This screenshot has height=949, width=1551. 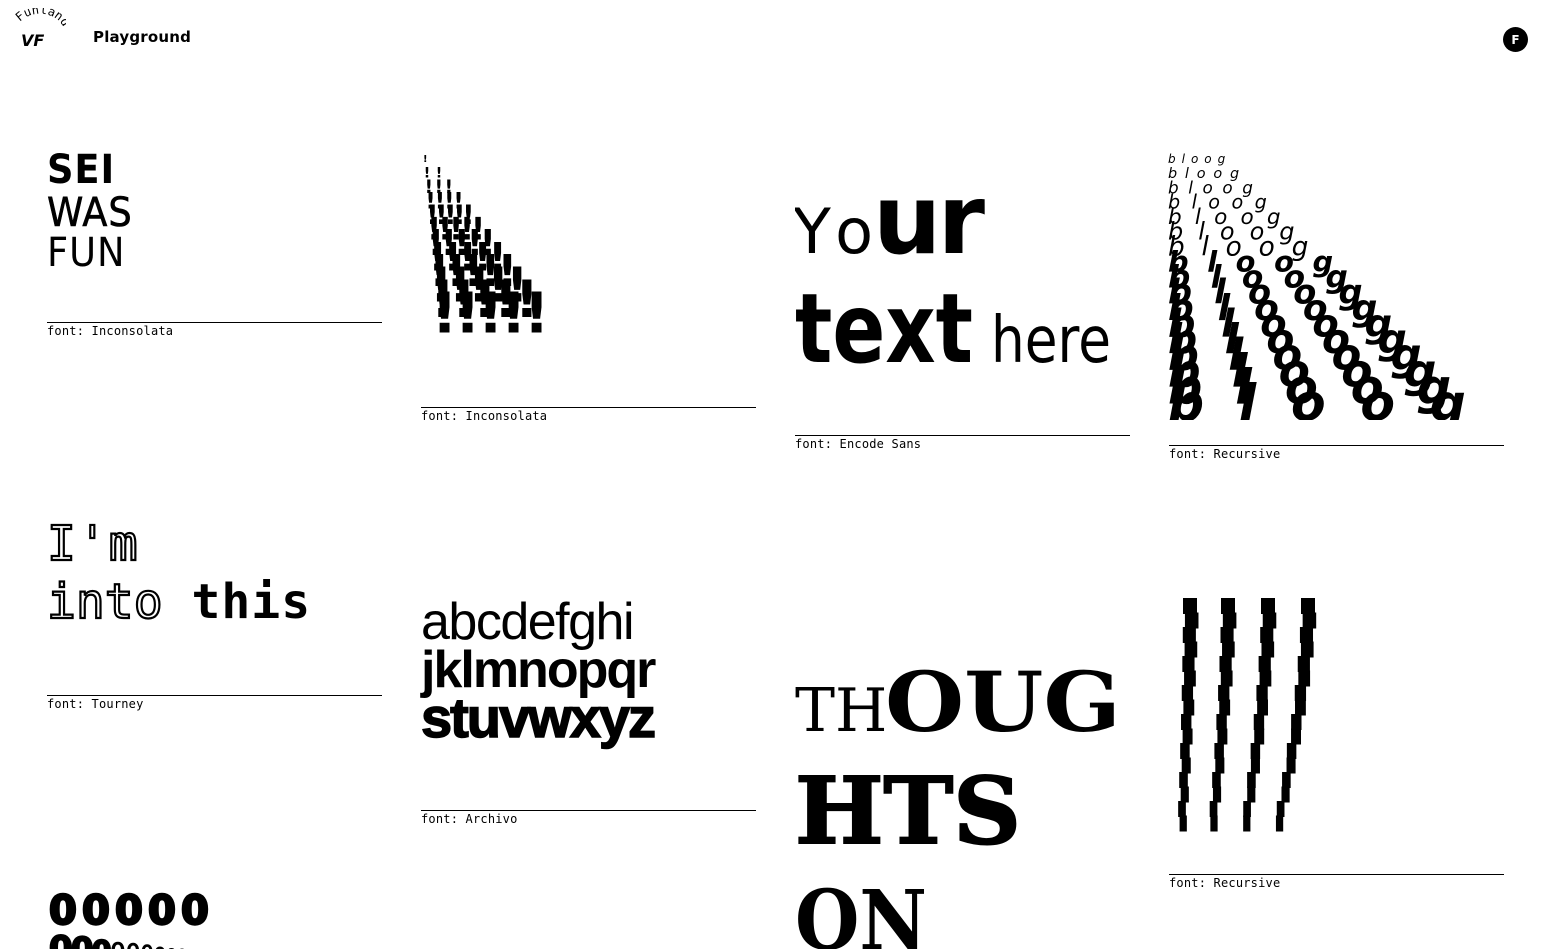 I want to click on specimen-card-sei-was-fun: SEI WAS FUN, so click(x=214, y=211).